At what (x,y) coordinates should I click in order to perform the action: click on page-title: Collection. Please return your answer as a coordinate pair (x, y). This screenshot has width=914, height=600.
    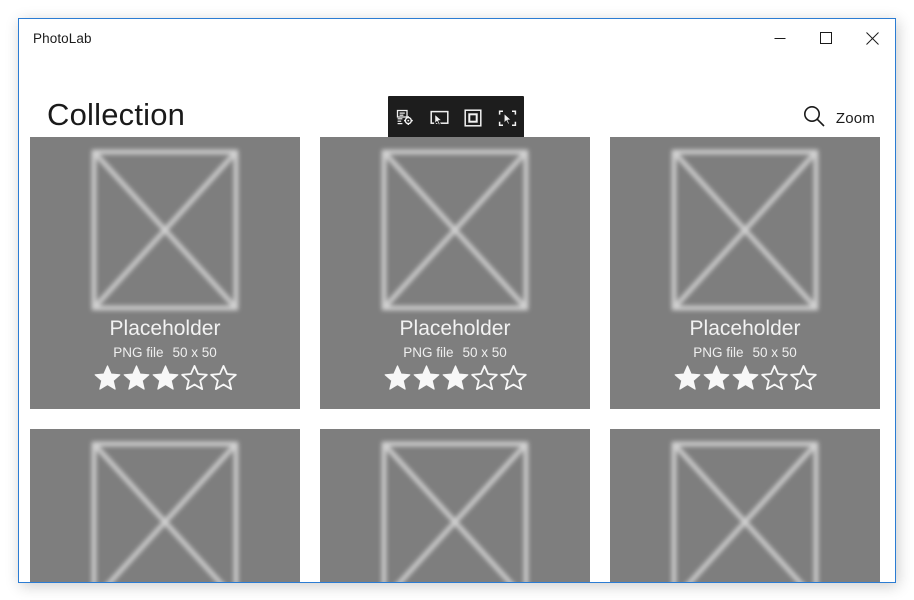
    Looking at the image, I should click on (116, 114).